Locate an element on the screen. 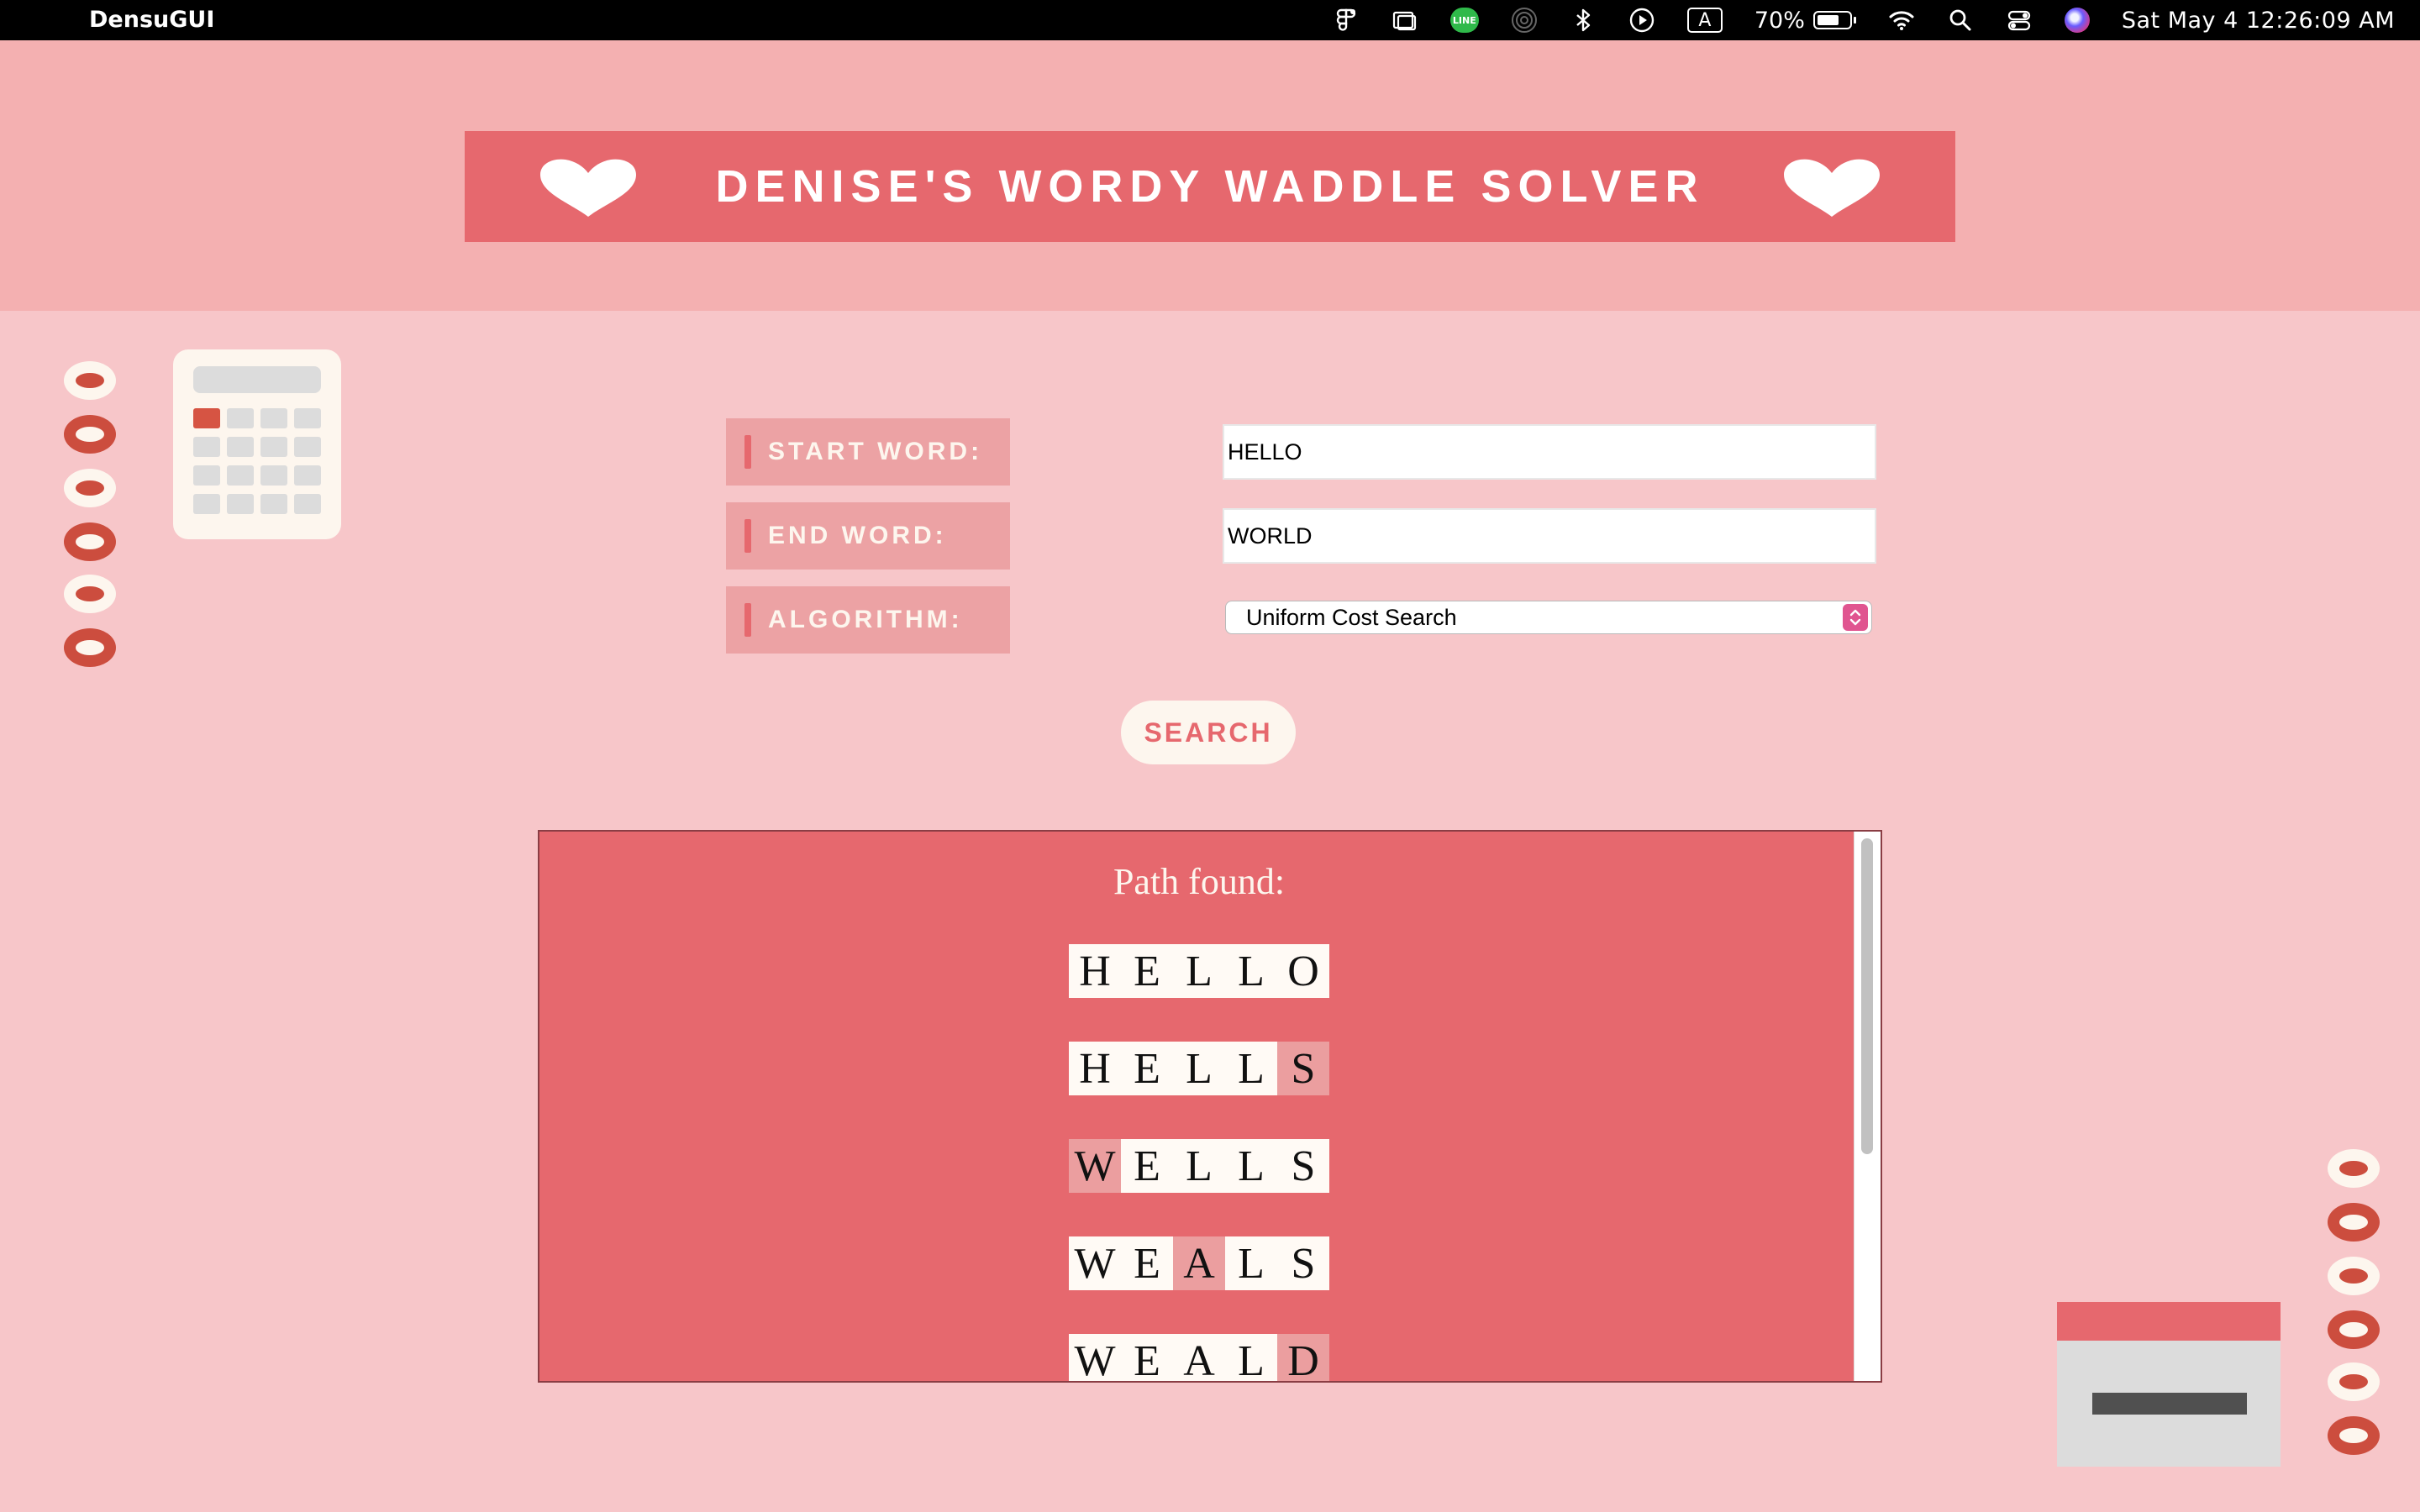 The width and height of the screenshot is (2420, 1512). bluetooth-icon is located at coordinates (1584, 20).